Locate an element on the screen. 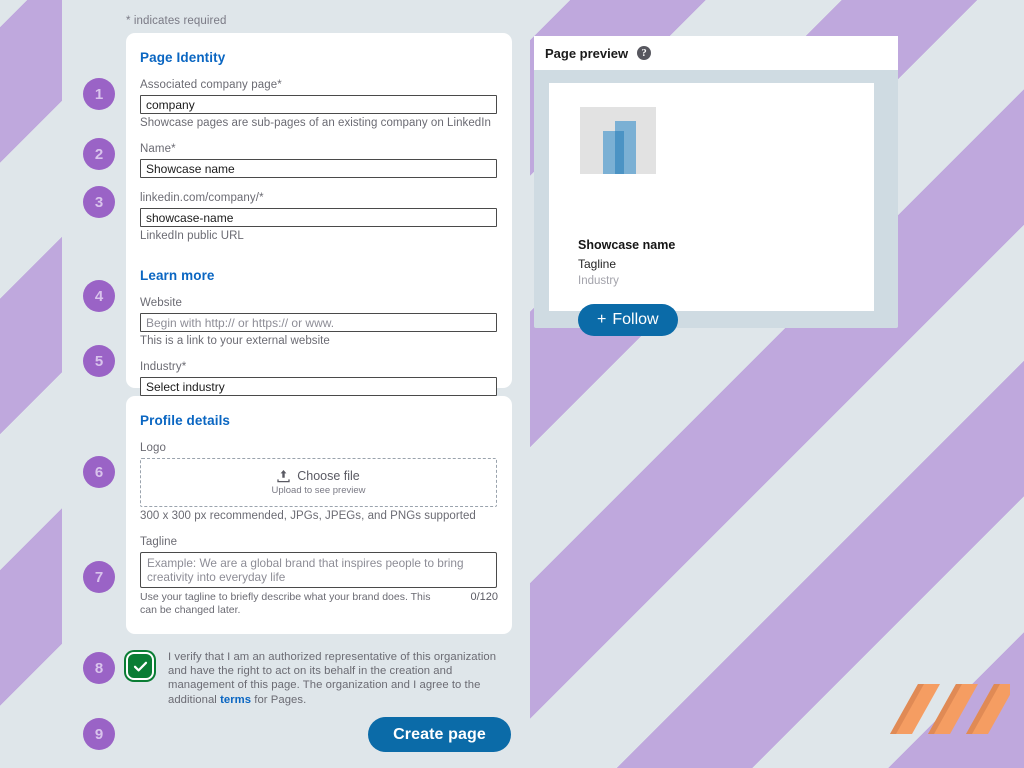 Image resolution: width=1024 pixels, height=768 pixels. required-fields-note: * indicates required is located at coordinates (176, 21).